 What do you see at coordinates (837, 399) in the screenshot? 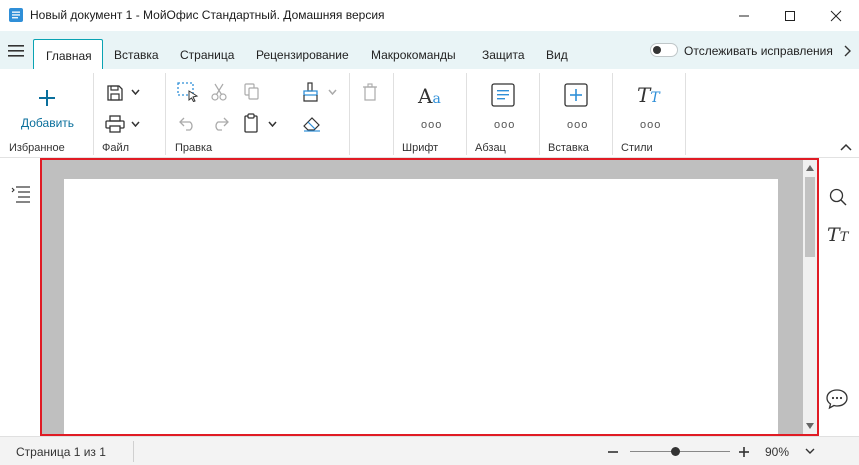
I see `comments-icon` at bounding box center [837, 399].